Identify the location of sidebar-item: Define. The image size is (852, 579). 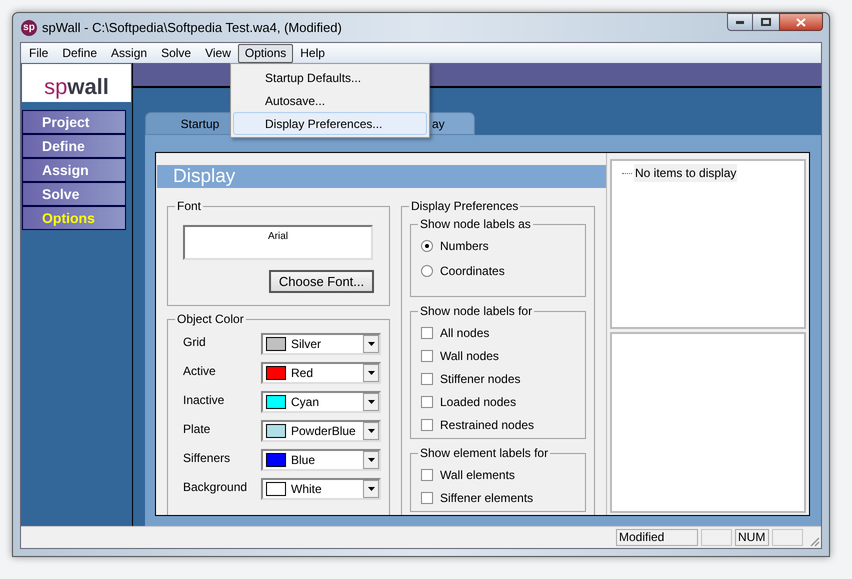
(74, 146).